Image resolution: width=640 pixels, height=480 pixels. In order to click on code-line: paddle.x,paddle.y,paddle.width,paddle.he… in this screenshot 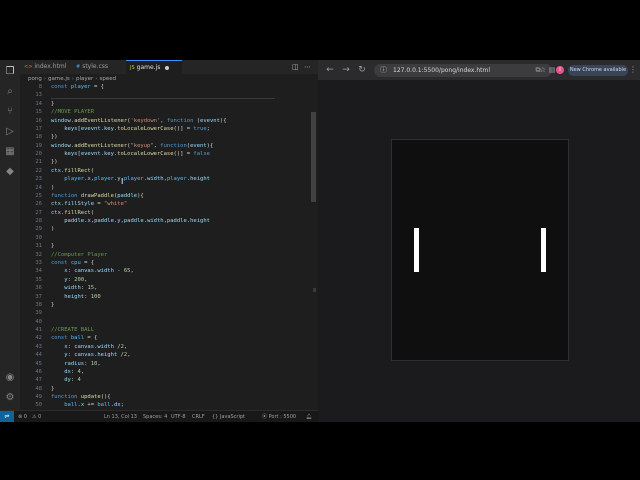, I will do `click(130, 221)`.